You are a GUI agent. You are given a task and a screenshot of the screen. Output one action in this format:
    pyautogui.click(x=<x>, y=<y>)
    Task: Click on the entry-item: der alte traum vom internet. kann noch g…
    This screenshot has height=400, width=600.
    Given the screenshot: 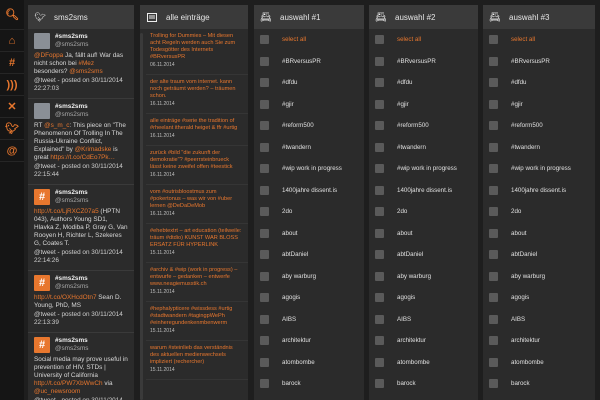 What is the action you would take?
    pyautogui.click(x=197, y=94)
    